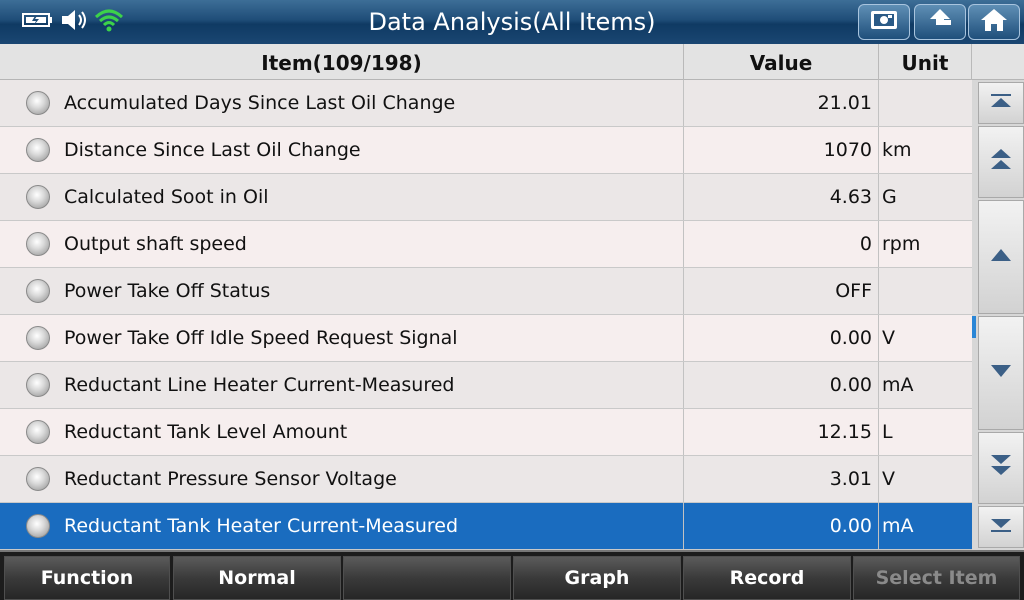 The height and width of the screenshot is (600, 1024). What do you see at coordinates (767, 578) in the screenshot?
I see `record-button: Record` at bounding box center [767, 578].